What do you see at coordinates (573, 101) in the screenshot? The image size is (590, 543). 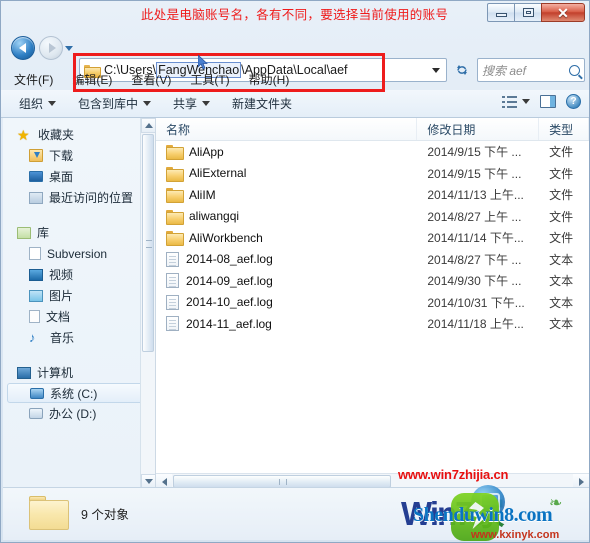 I see `help-icon: ?` at bounding box center [573, 101].